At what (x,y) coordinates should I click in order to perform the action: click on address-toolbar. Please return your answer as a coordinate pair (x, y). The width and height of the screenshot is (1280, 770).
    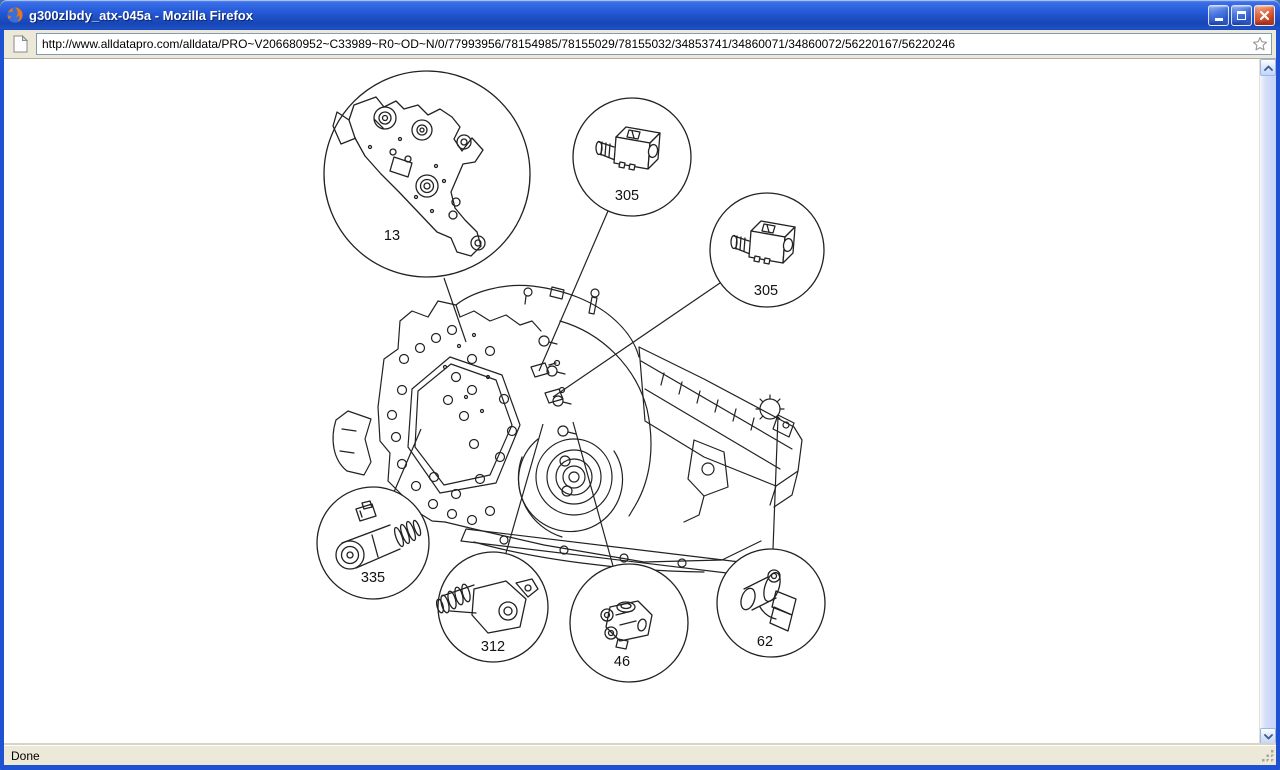
    Looking at the image, I should click on (640, 44).